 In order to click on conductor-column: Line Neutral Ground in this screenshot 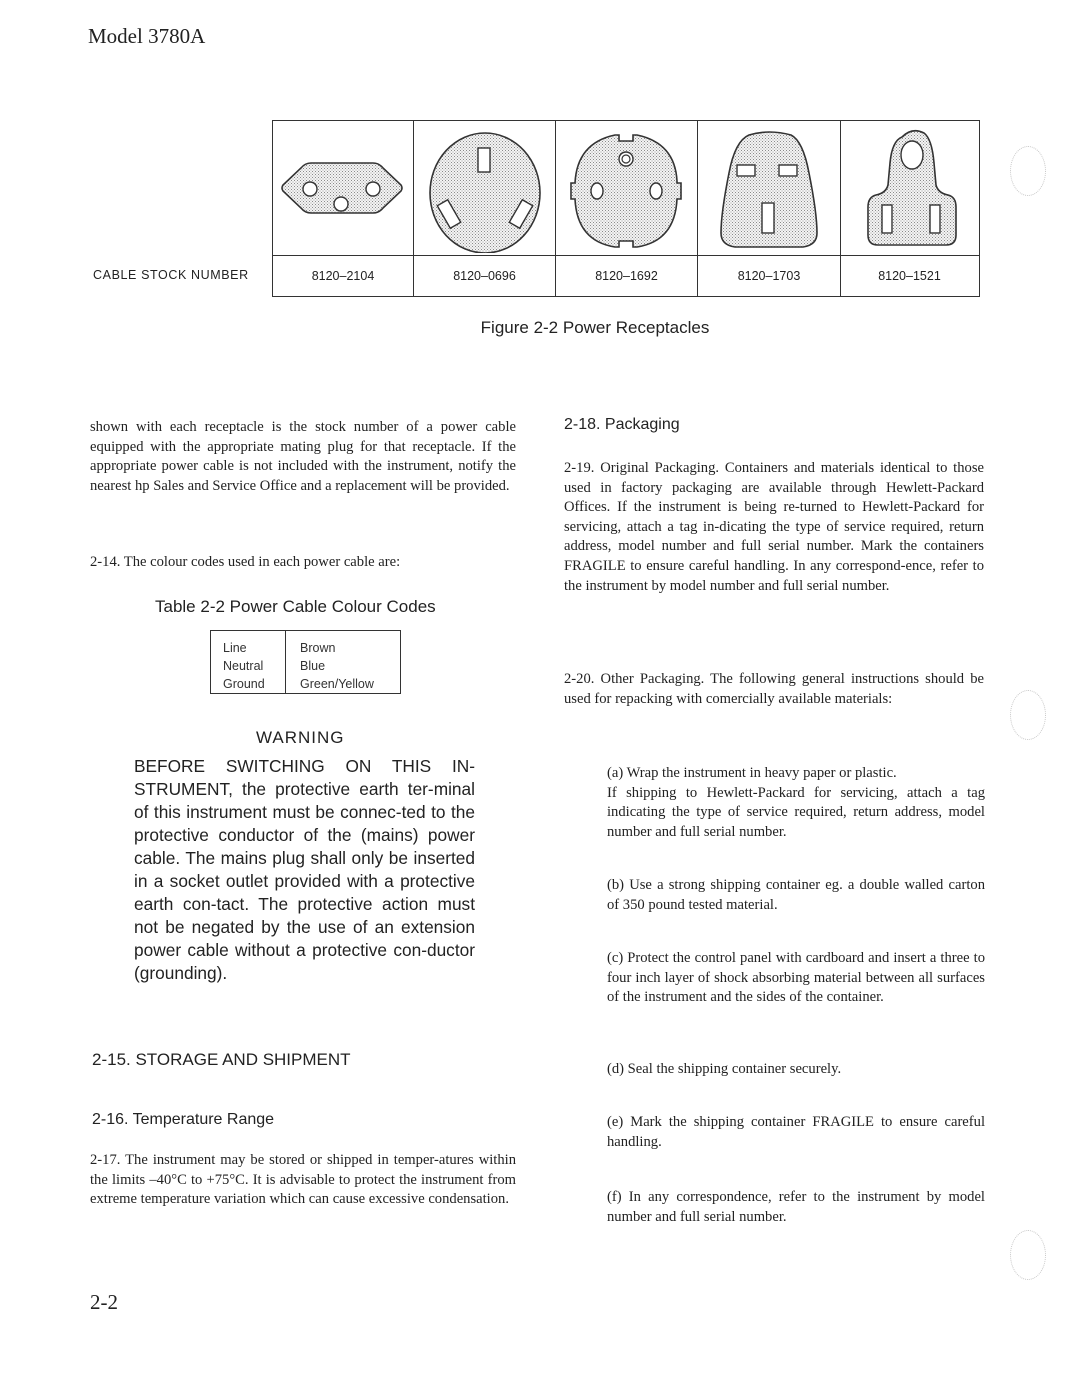, I will do `click(248, 662)`.